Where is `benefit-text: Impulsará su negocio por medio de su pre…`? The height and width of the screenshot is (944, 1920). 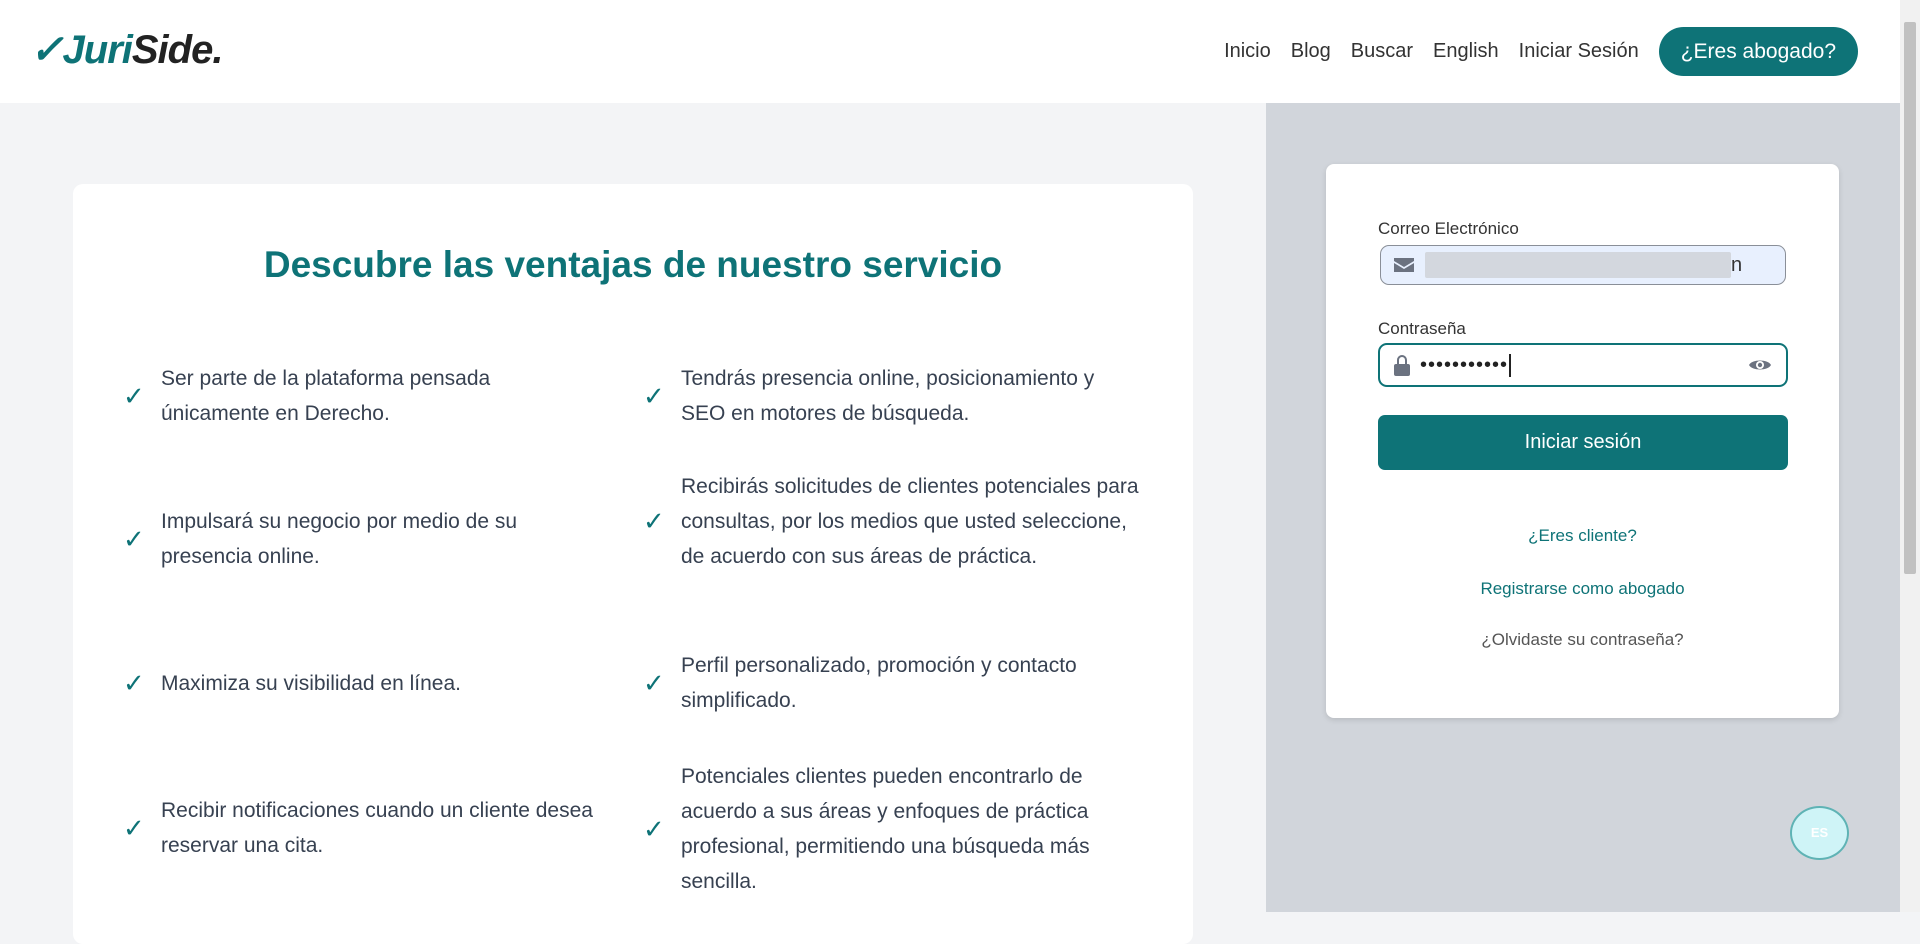
benefit-text: Impulsará su negocio por medio de su pre… is located at coordinates (339, 539).